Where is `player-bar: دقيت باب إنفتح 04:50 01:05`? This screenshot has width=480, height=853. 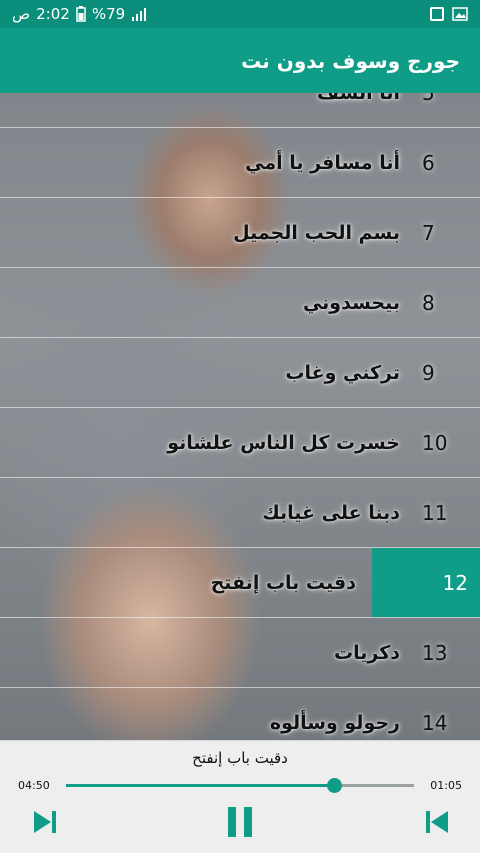 player-bar: دقيت باب إنفتح 04:50 01:05 is located at coordinates (240, 796).